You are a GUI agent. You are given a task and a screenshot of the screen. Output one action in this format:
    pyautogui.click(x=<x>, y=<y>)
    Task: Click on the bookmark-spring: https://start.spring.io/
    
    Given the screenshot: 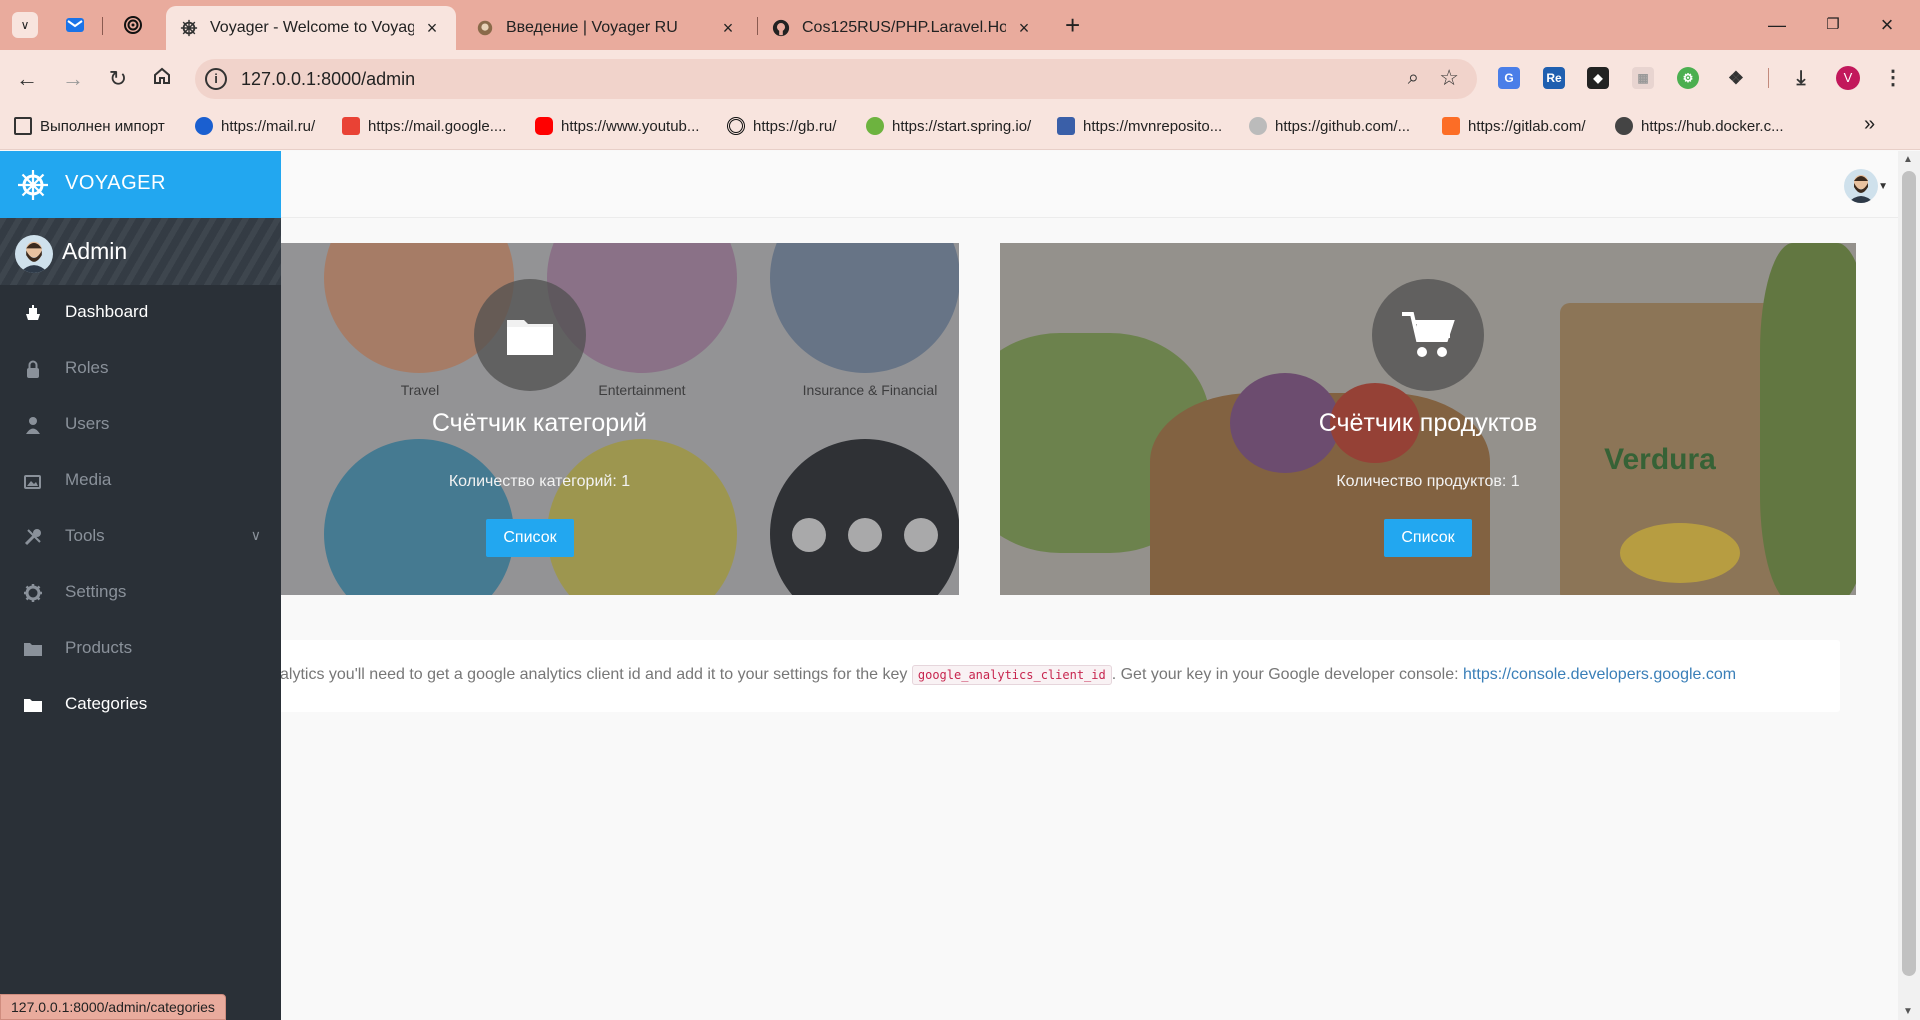 What is the action you would take?
    pyautogui.click(x=948, y=126)
    